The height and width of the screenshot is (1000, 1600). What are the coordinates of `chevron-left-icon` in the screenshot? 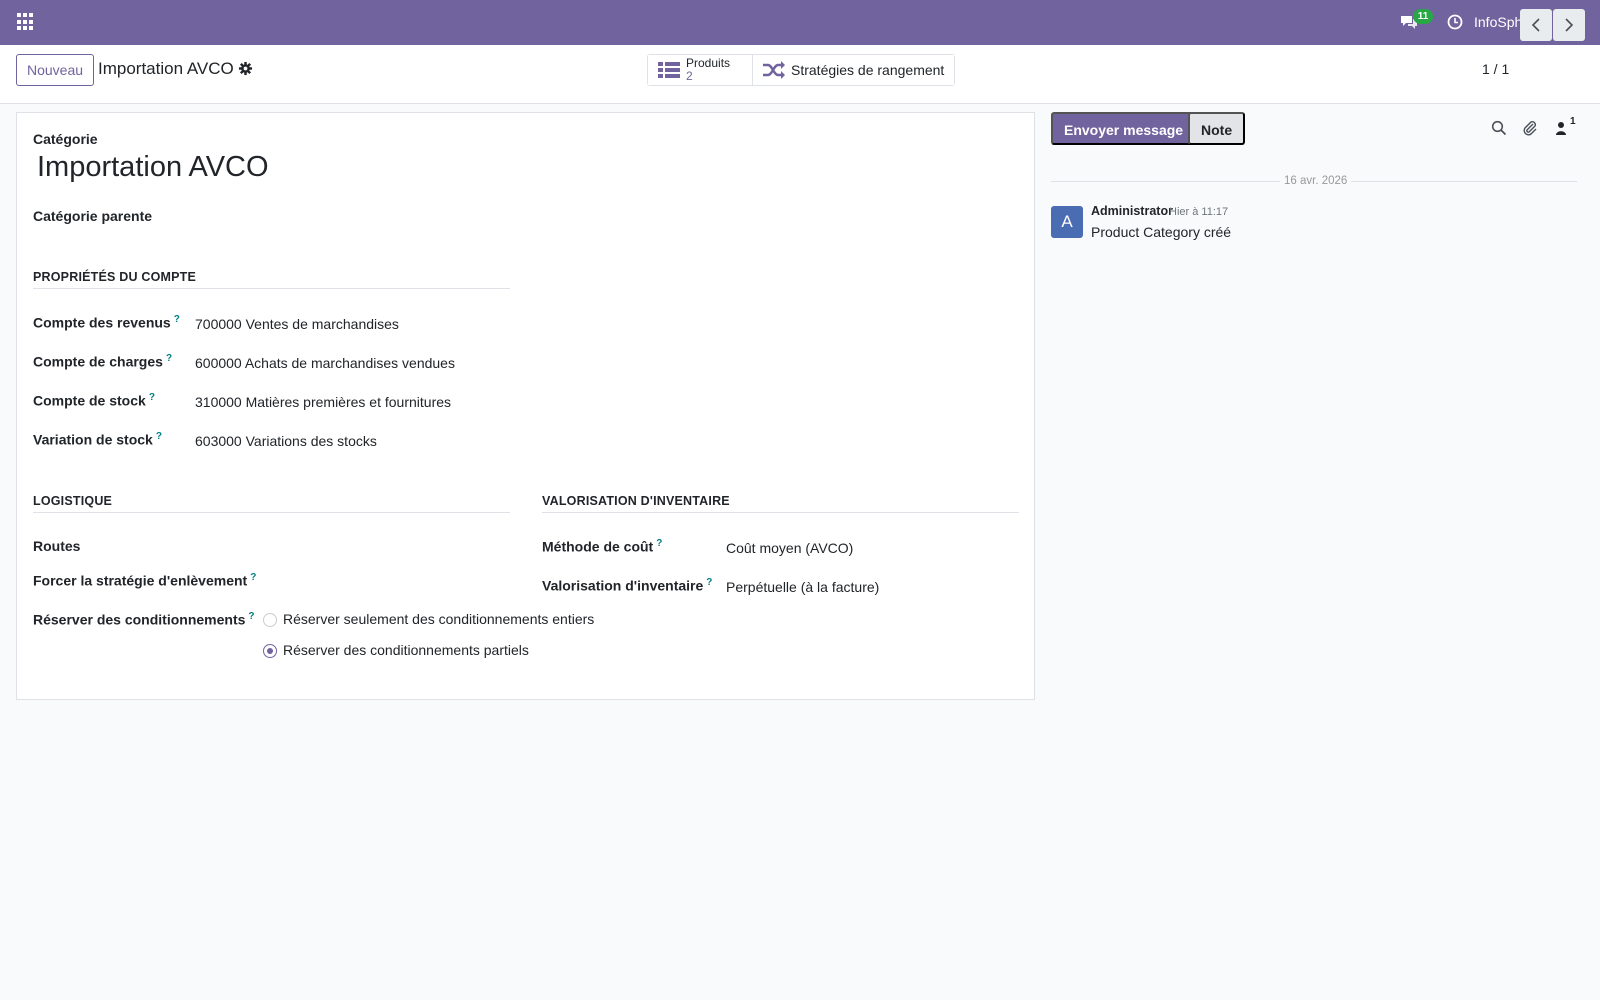 It's located at (1535, 25).